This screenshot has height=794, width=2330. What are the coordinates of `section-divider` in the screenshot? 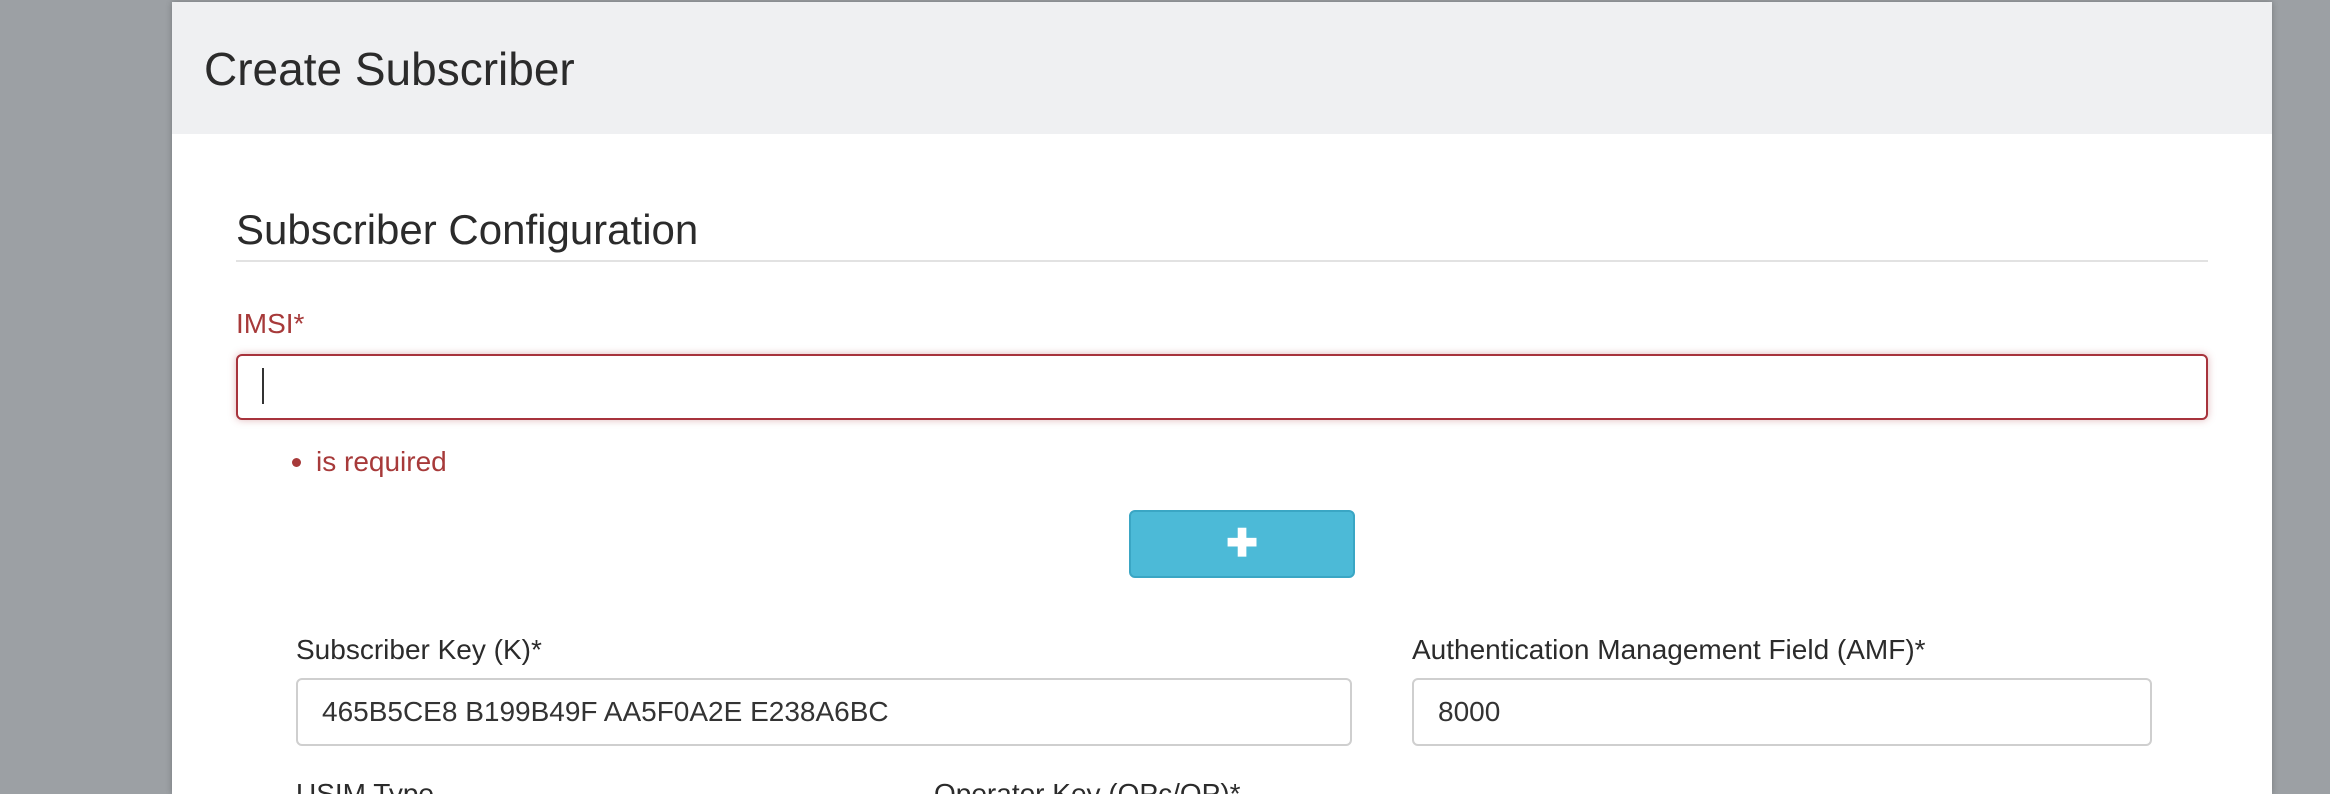 It's located at (1222, 261).